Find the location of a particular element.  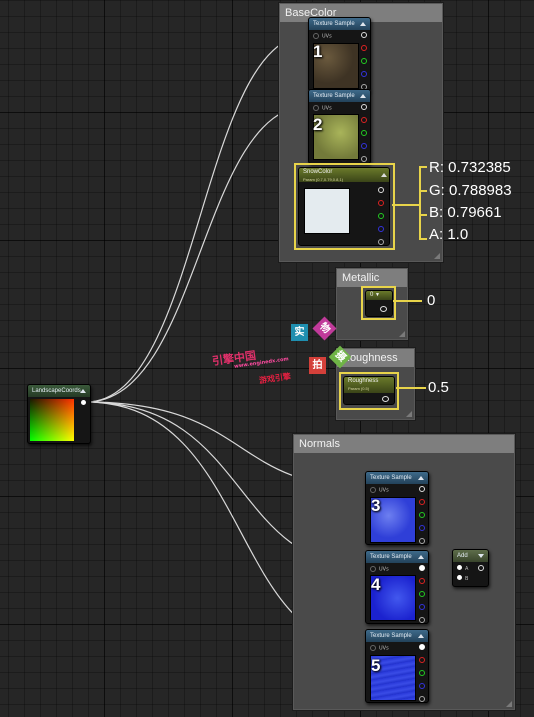

number-label-3: 3 is located at coordinates (376, 505).